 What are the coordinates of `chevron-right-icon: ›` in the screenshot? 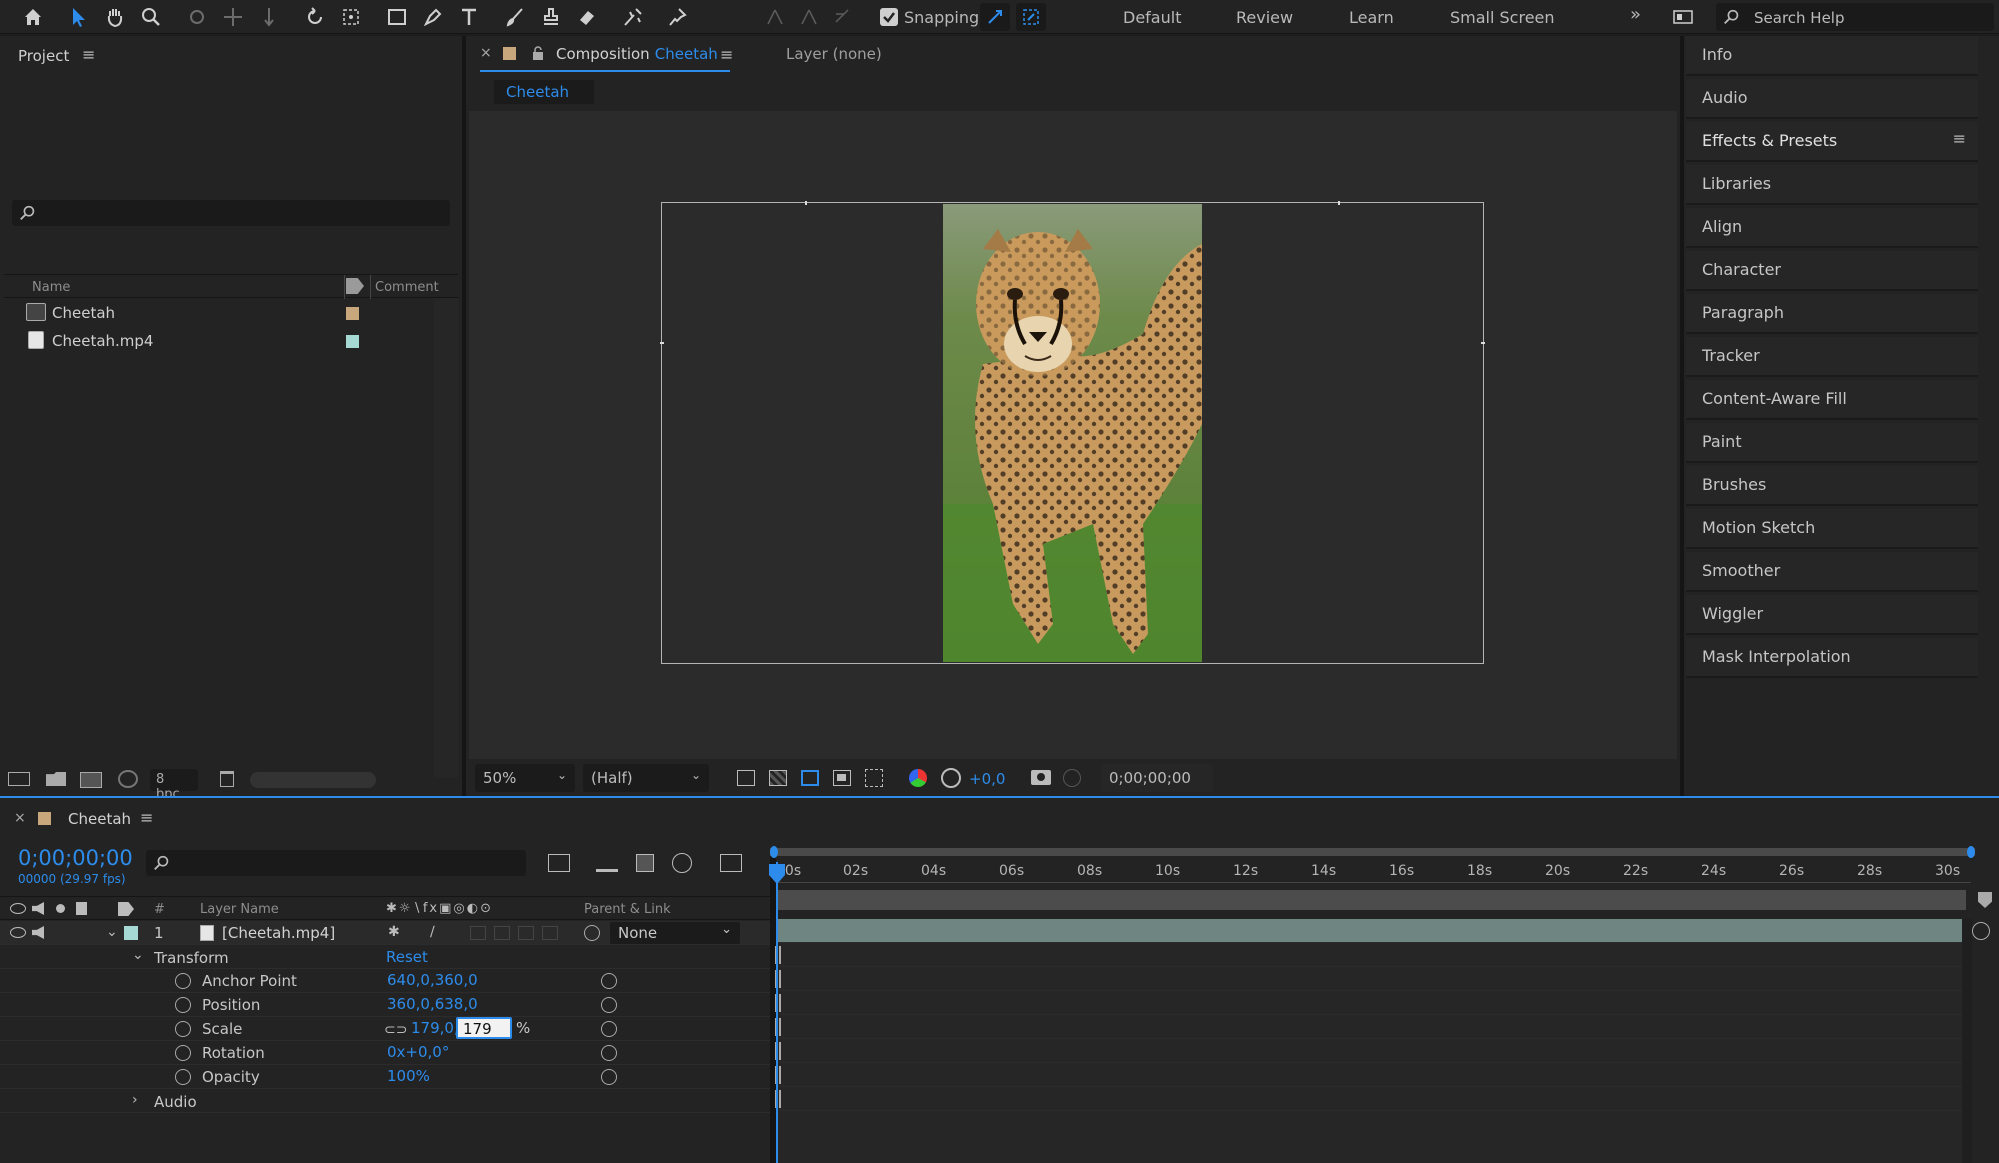 It's located at (135, 1100).